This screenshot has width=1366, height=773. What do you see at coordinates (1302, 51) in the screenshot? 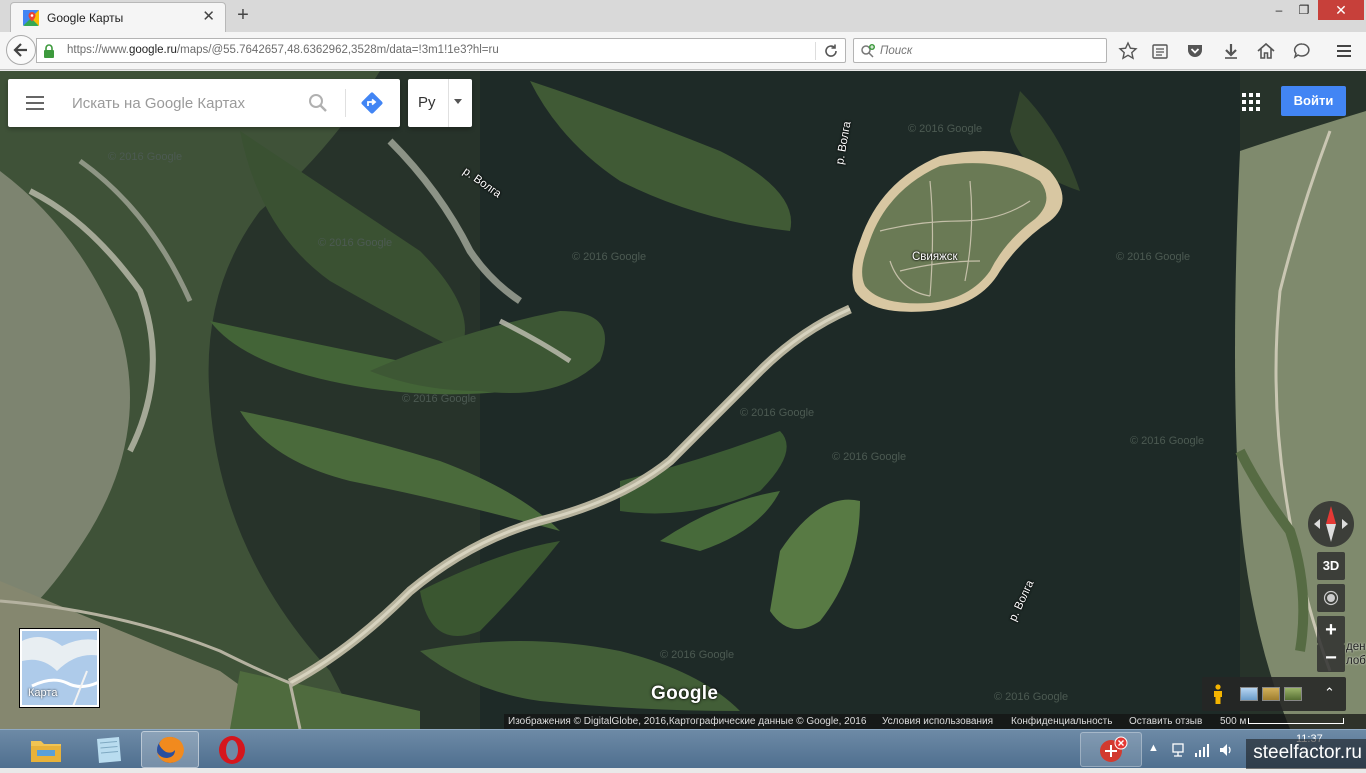
I see `chat-bubble-icon` at bounding box center [1302, 51].